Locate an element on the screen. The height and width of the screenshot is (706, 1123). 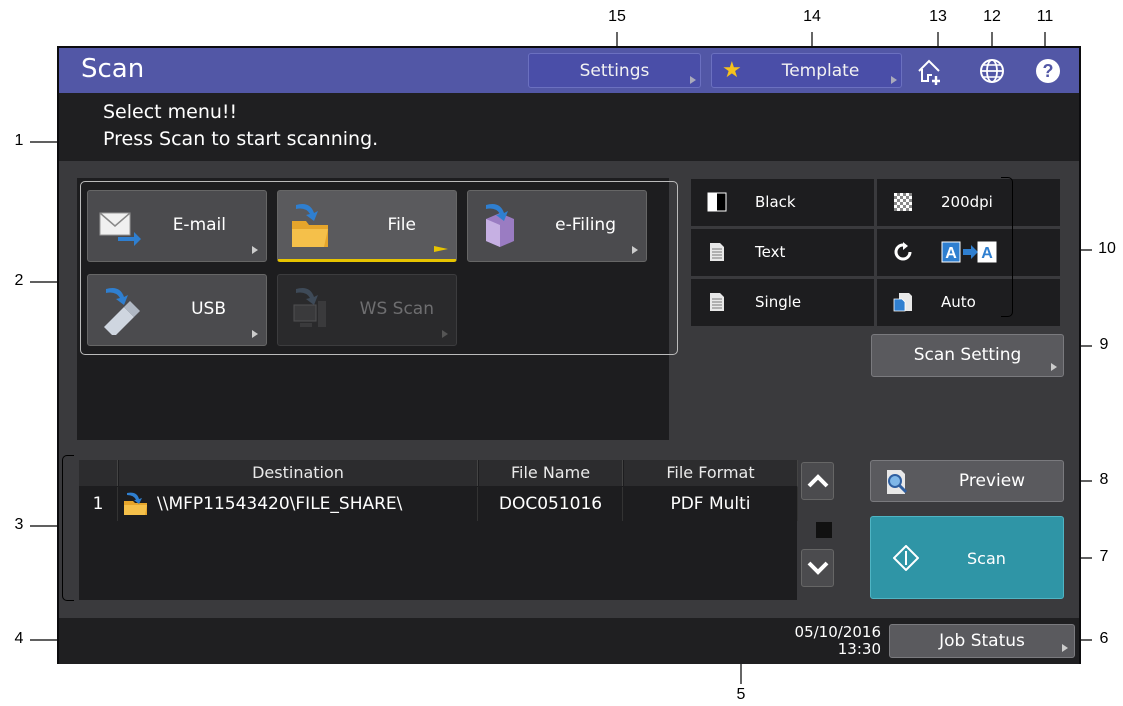
usb-icon is located at coordinates (122, 311).